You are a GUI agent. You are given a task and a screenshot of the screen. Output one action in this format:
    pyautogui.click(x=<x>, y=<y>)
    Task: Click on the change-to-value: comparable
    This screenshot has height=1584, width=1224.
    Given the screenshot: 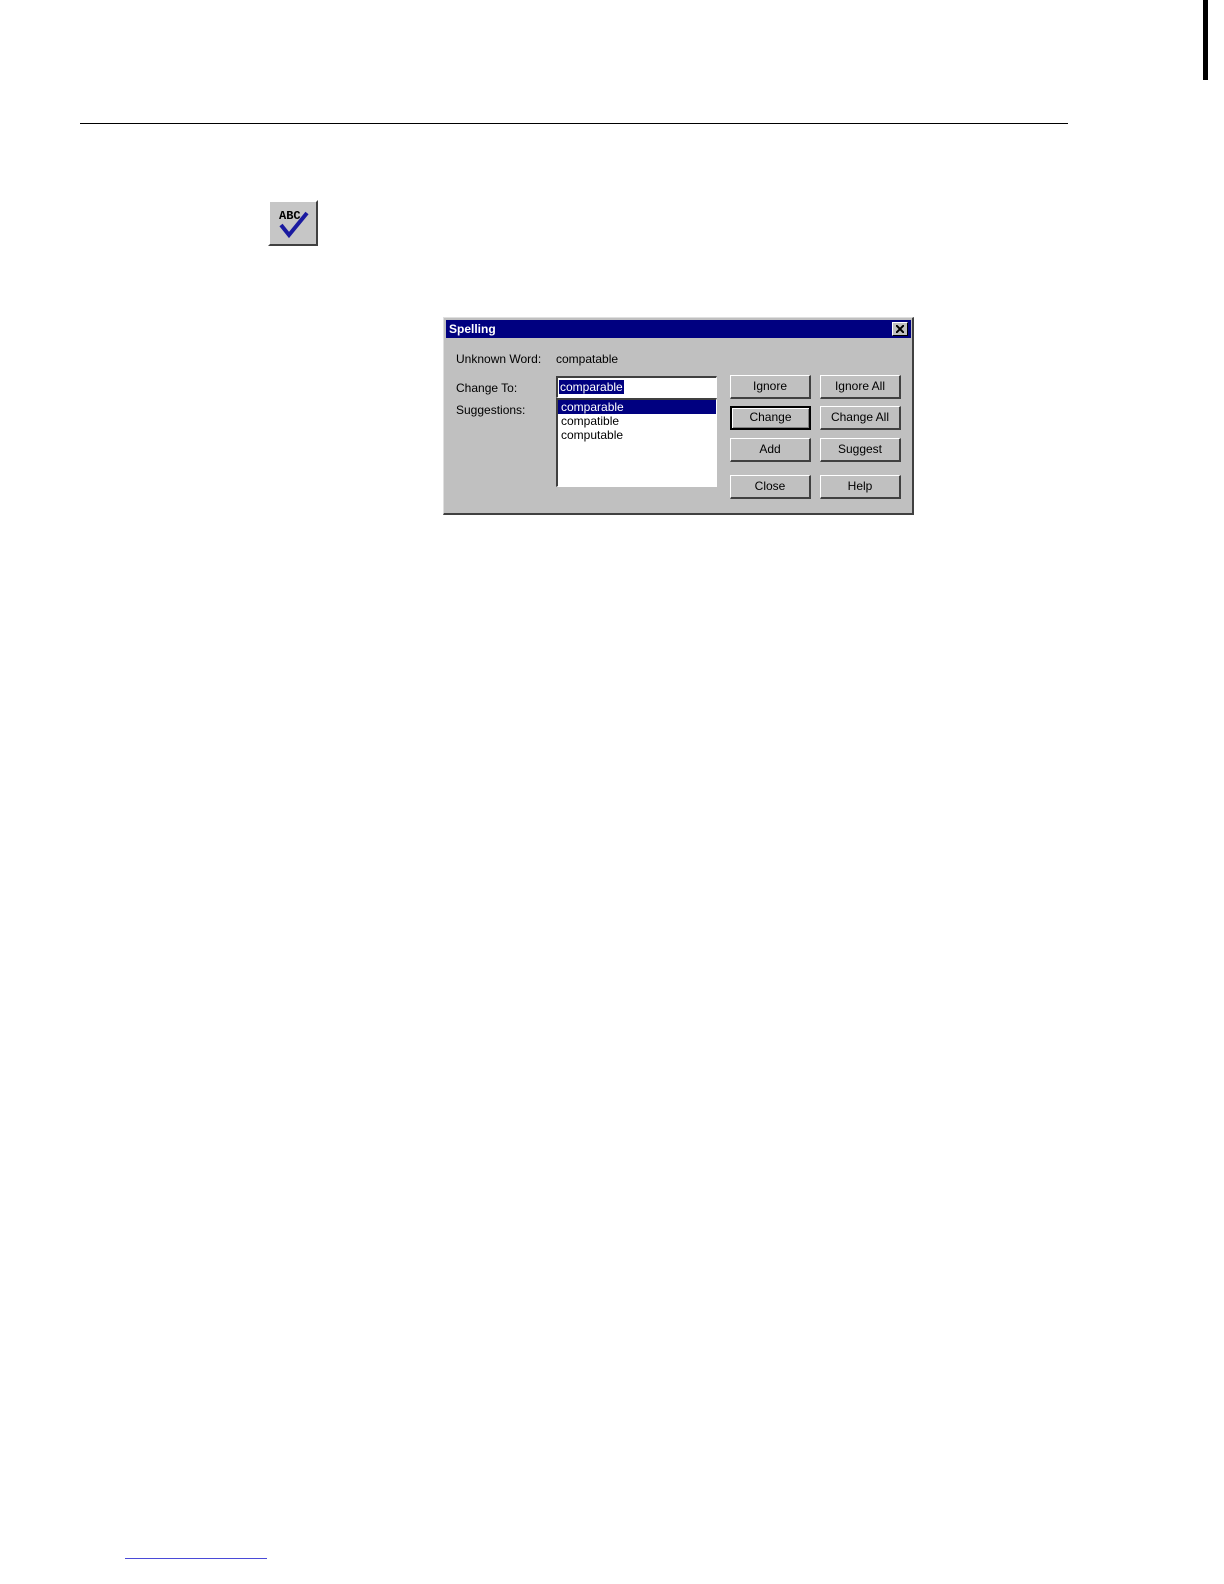 What is the action you would take?
    pyautogui.click(x=591, y=387)
    